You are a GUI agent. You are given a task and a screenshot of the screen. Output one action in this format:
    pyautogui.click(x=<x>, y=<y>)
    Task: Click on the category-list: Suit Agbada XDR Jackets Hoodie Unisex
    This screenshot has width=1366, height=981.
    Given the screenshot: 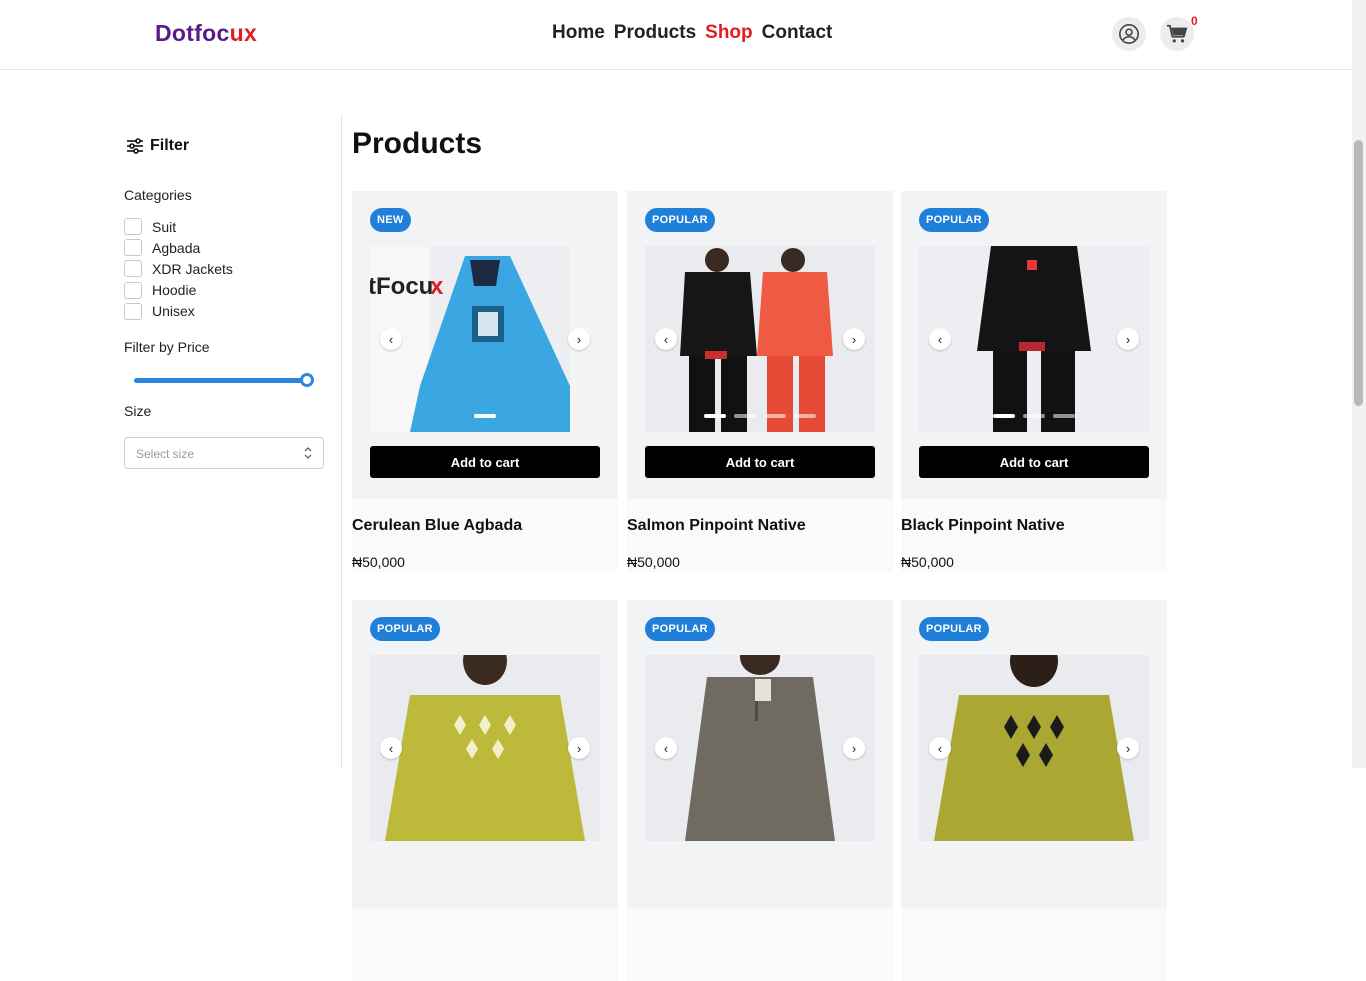 What is the action you would take?
    pyautogui.click(x=178, y=269)
    